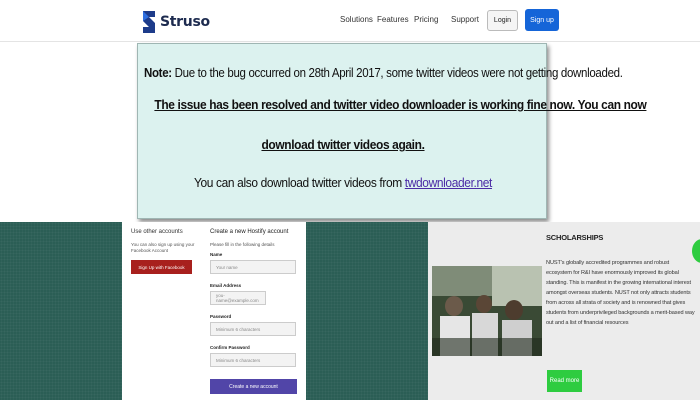  I want to click on password-field: Minimum 6 characters, so click(253, 329).